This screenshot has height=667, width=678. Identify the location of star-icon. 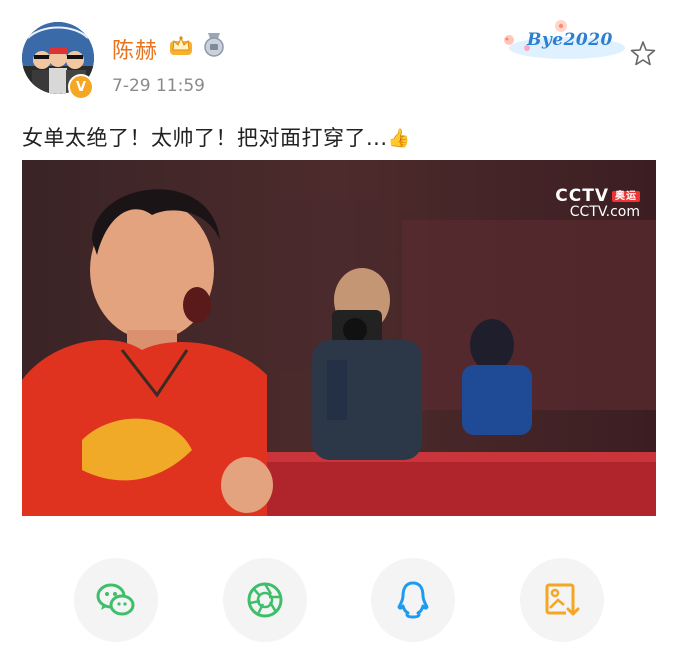
(643, 53).